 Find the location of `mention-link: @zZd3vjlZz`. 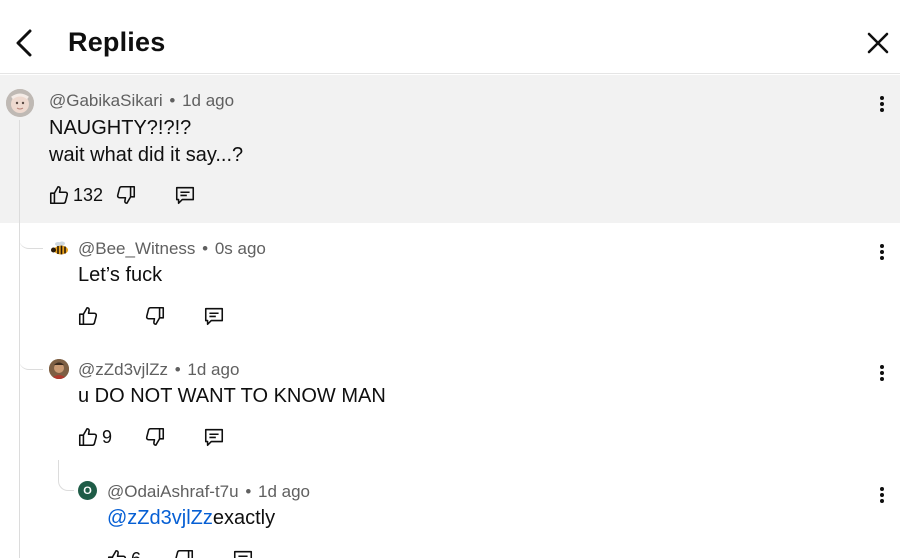

mention-link: @zZd3vjlZz is located at coordinates (160, 518).